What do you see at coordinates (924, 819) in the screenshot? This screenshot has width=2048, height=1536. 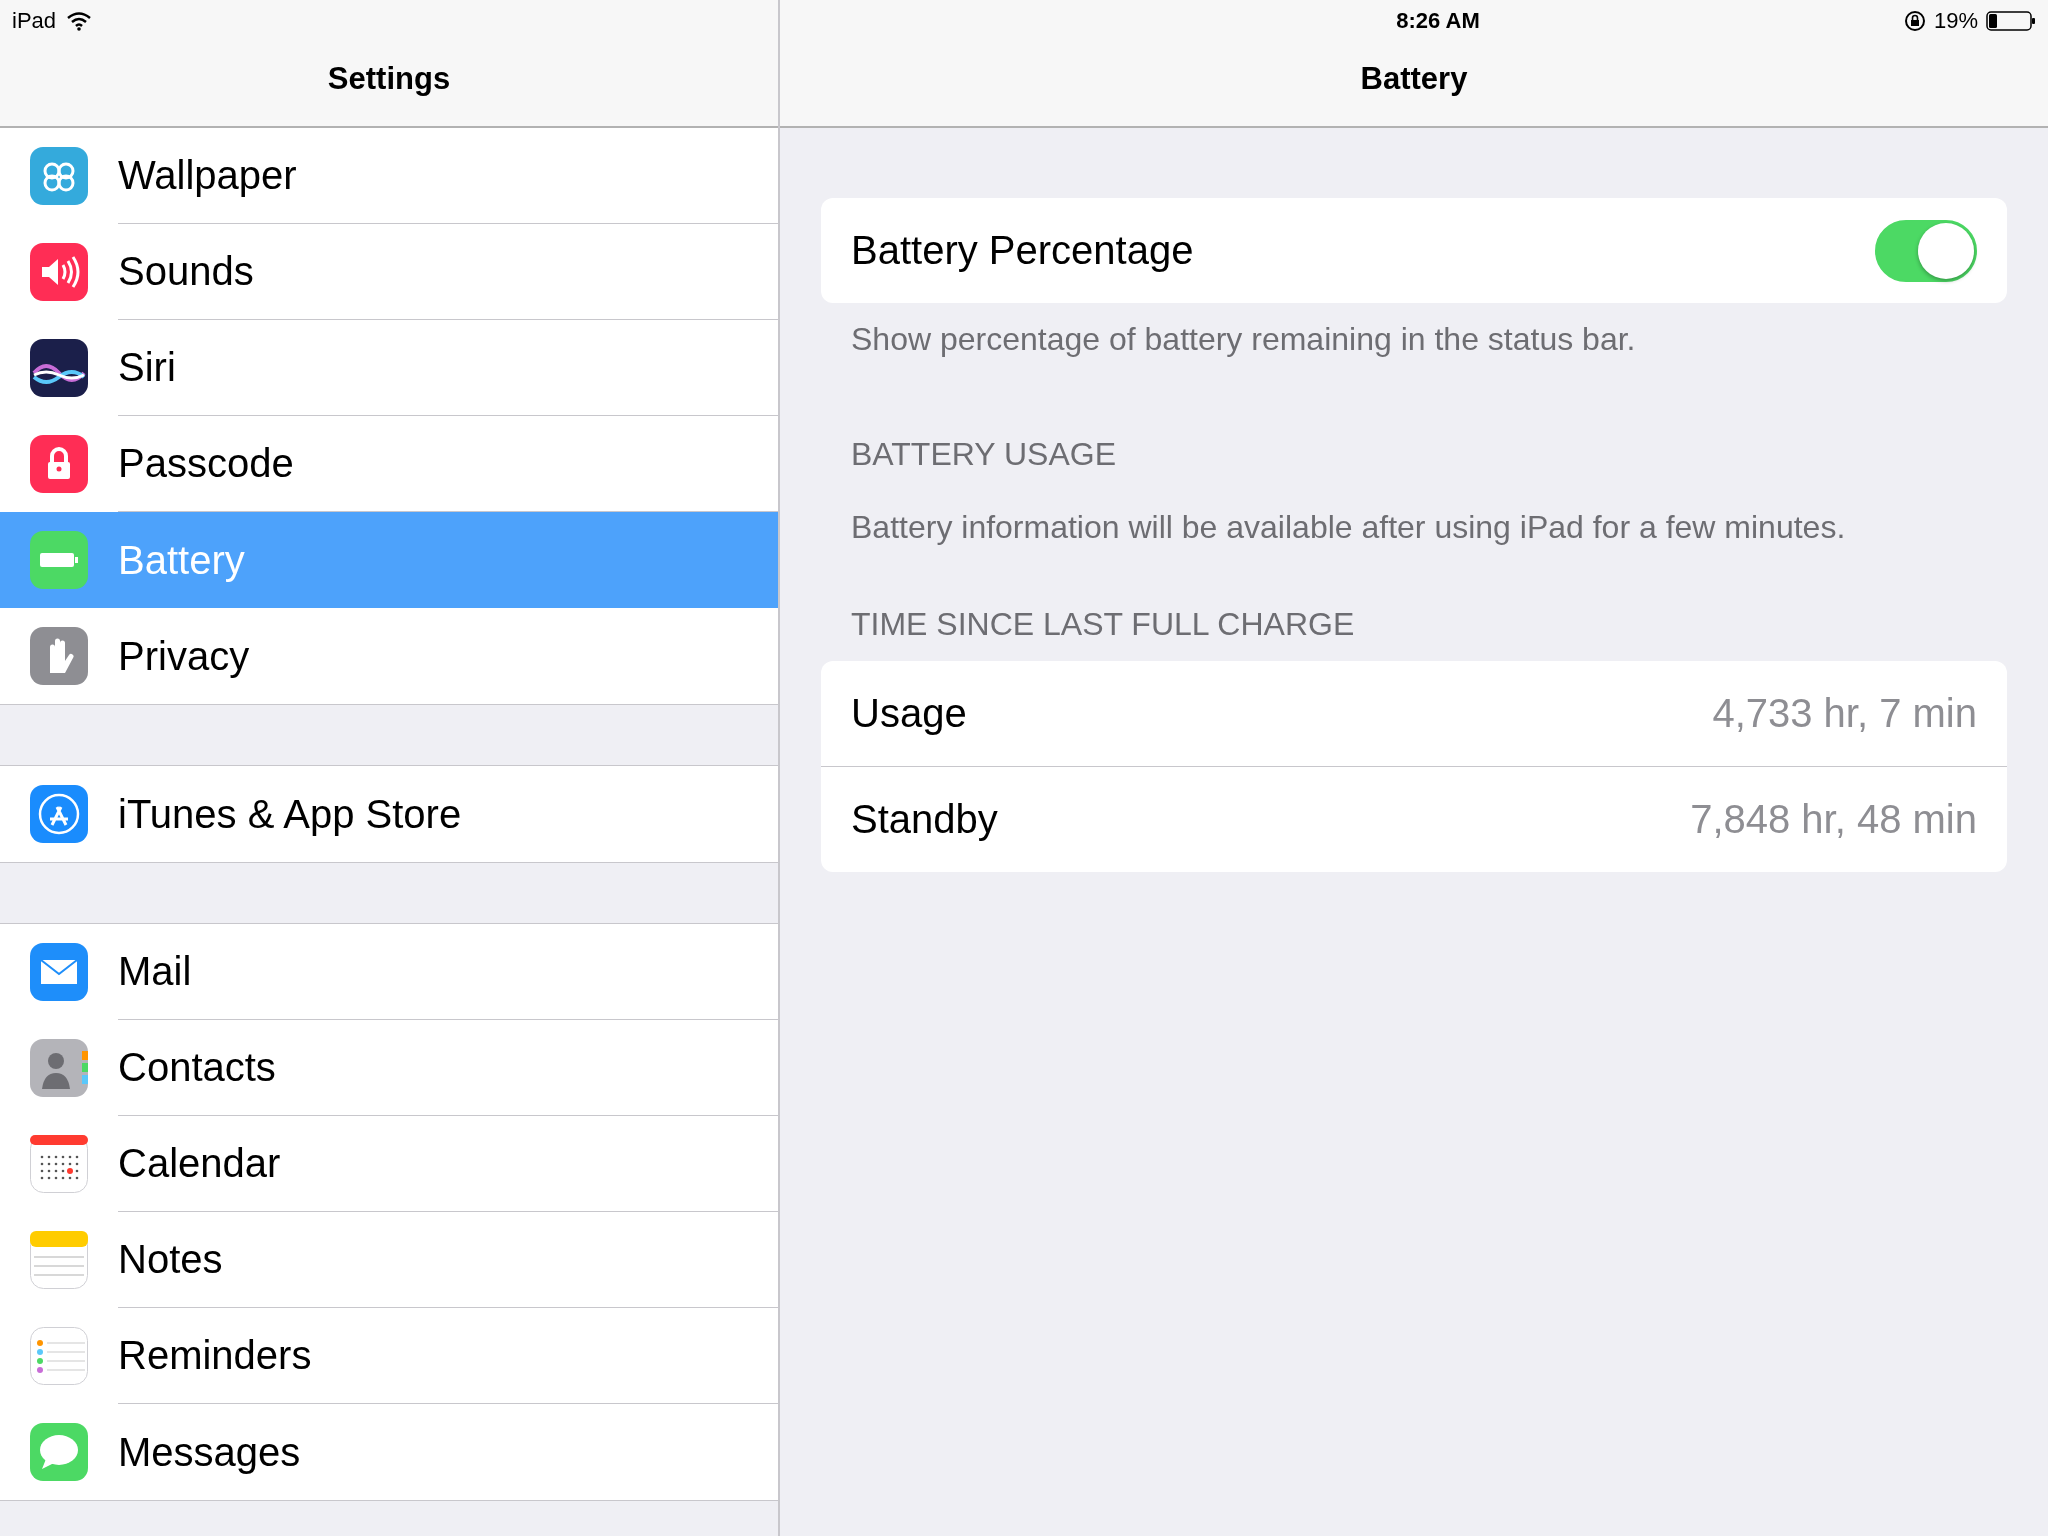 I see `row-label: Standby` at bounding box center [924, 819].